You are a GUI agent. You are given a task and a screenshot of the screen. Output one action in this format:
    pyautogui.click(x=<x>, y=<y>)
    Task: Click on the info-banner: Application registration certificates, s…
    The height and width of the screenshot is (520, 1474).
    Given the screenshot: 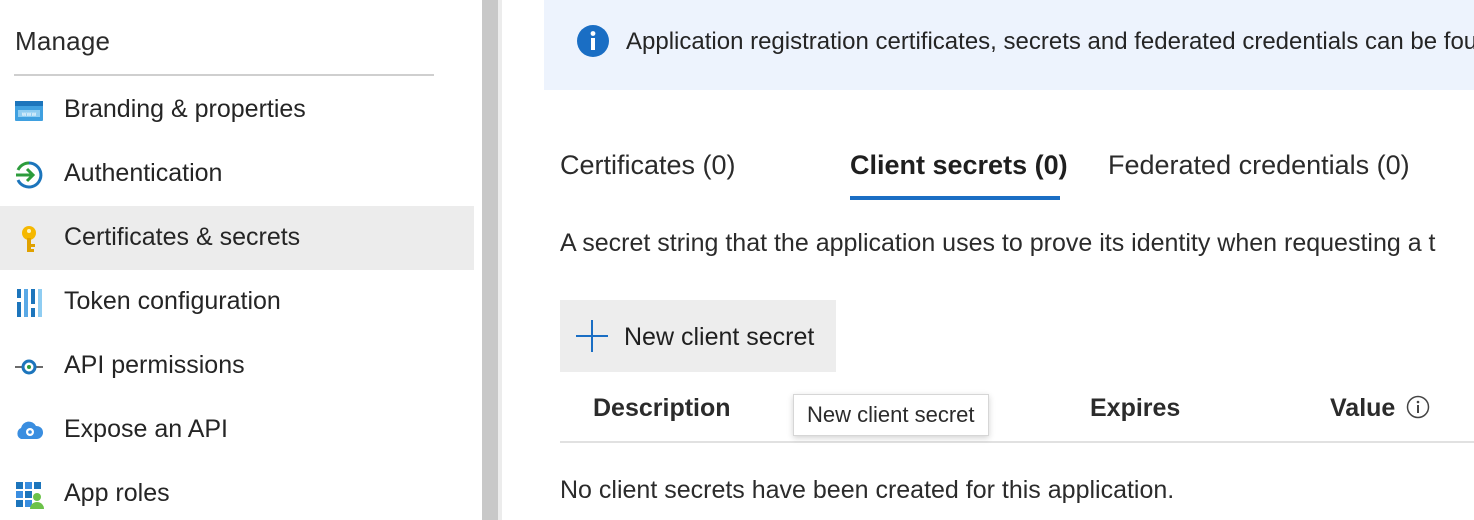 What is the action you would take?
    pyautogui.click(x=1009, y=45)
    